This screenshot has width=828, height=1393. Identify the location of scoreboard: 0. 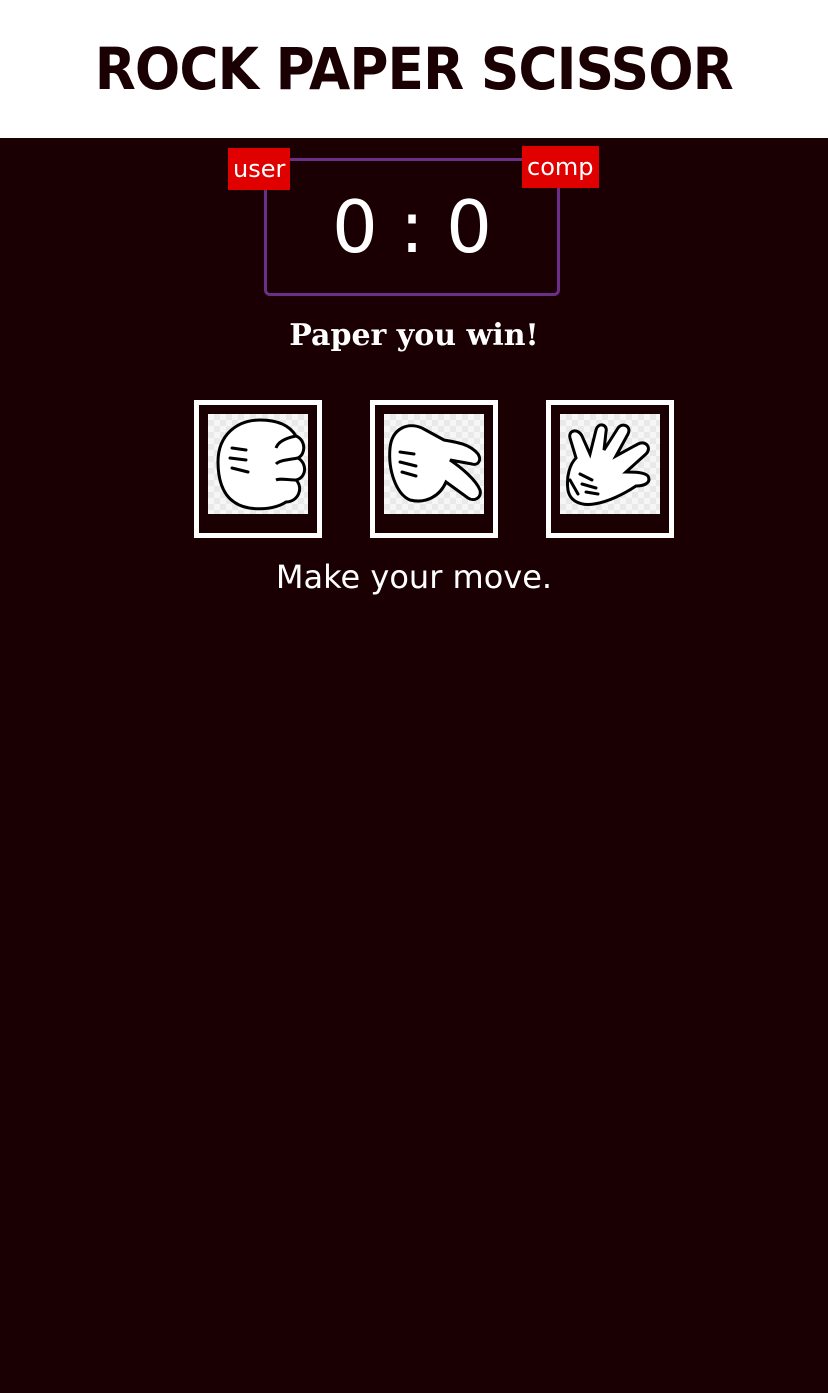
(412, 227).